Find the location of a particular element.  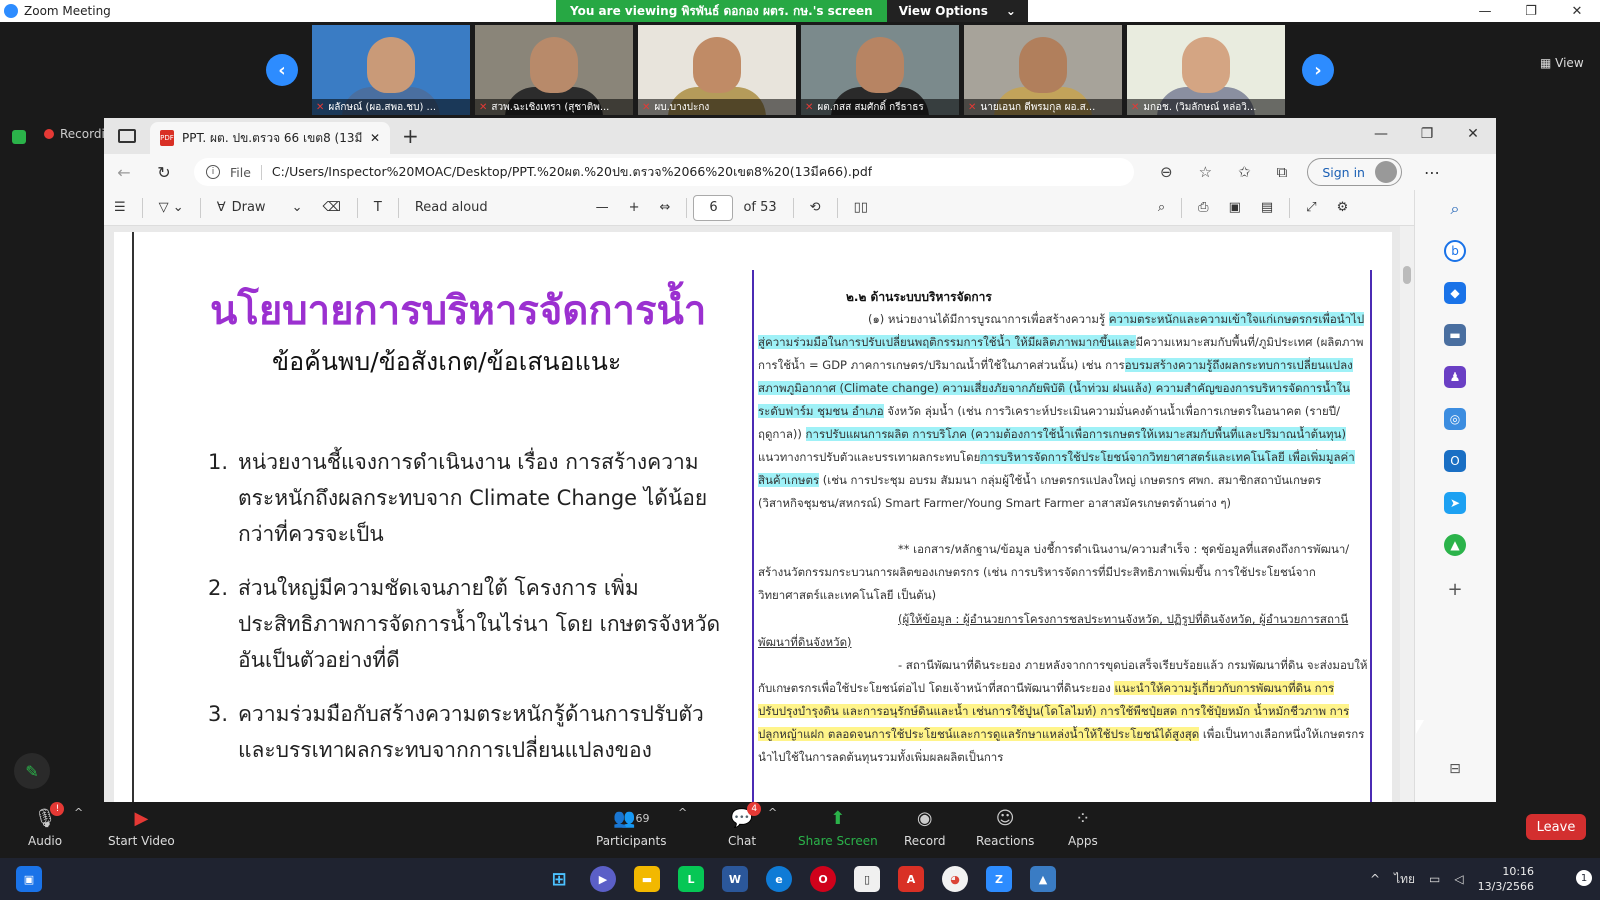

start-icon: ⊞ is located at coordinates (559, 879).